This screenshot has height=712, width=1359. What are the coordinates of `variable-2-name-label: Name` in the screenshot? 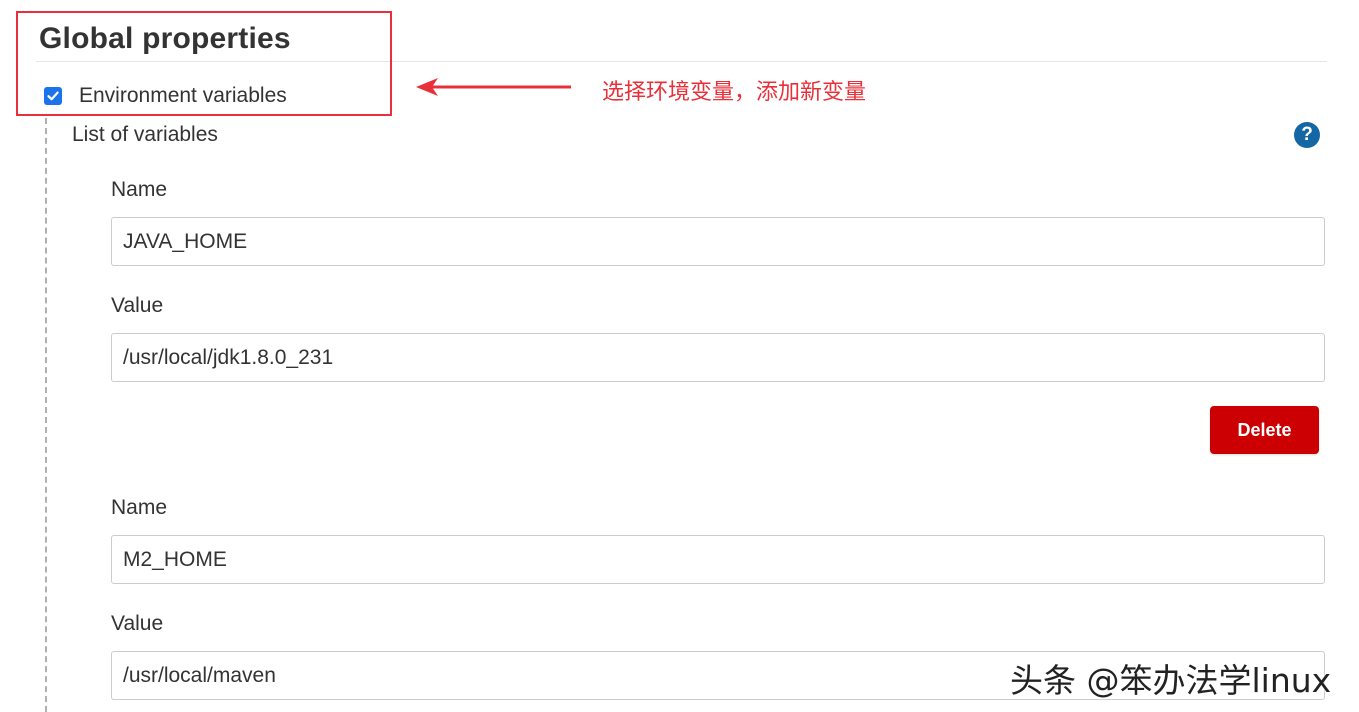 It's located at (139, 507).